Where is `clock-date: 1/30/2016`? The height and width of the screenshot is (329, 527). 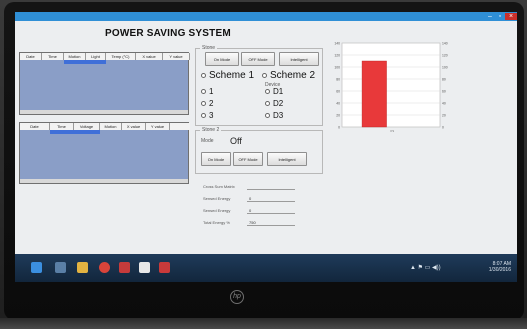
clock-date: 1/30/2016 is located at coordinates (499, 270).